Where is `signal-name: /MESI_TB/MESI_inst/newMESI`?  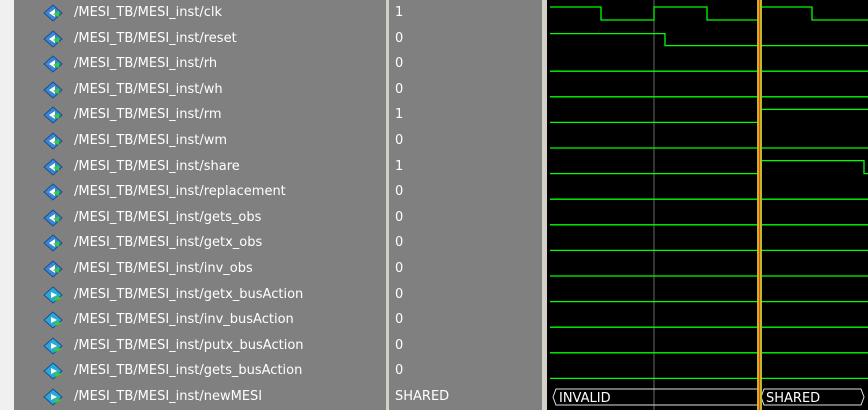 signal-name: /MESI_TB/MESI_inst/newMESI is located at coordinates (168, 396).